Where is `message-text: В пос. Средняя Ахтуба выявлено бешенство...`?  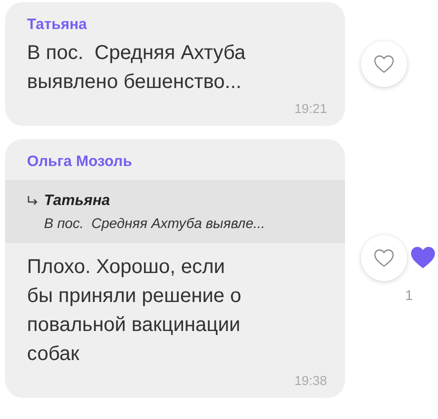 message-text: В пос. Средняя Ахтуба выявлено бешенство... is located at coordinates (136, 68).